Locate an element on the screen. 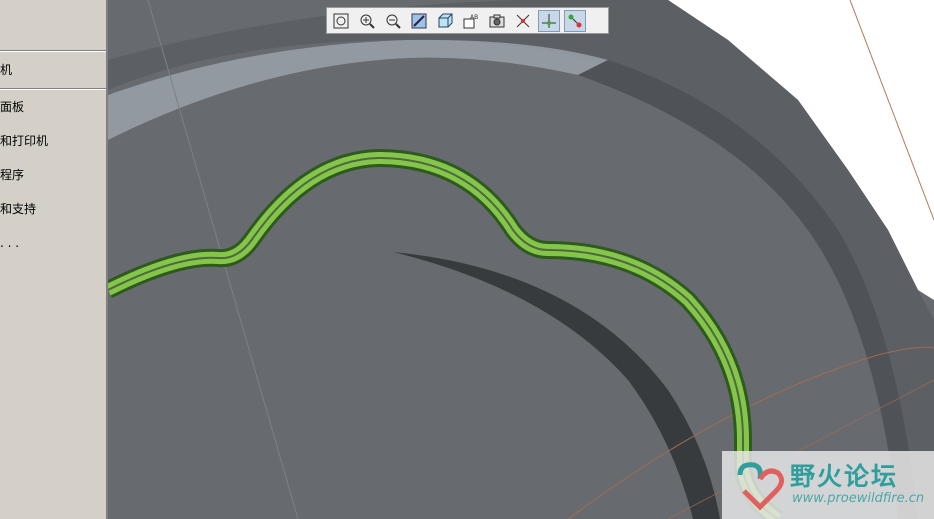  menu-item-printers: 和打印机 is located at coordinates (53, 141).